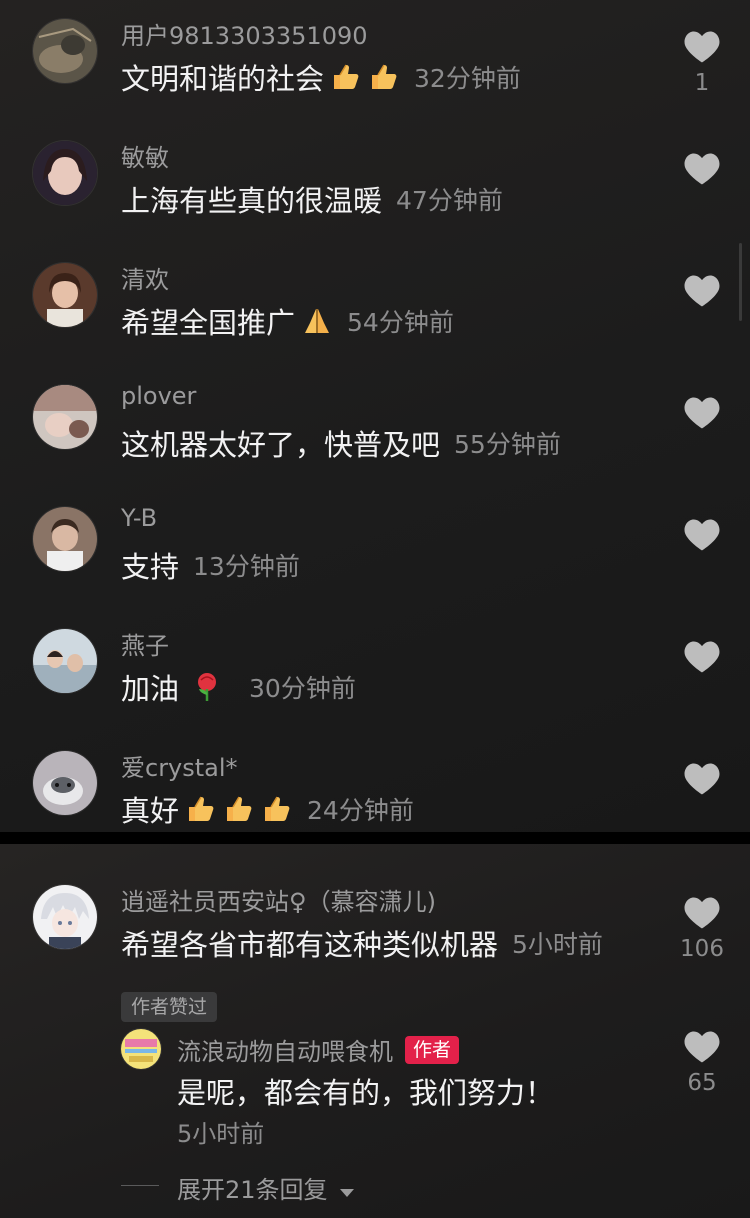 Image resolution: width=750 pixels, height=1218 pixels. I want to click on reply-item: 流浪动物自动喂食机 作者 是呢，都会有的，我们努力！ 5小时前 65, so click(375, 1085).